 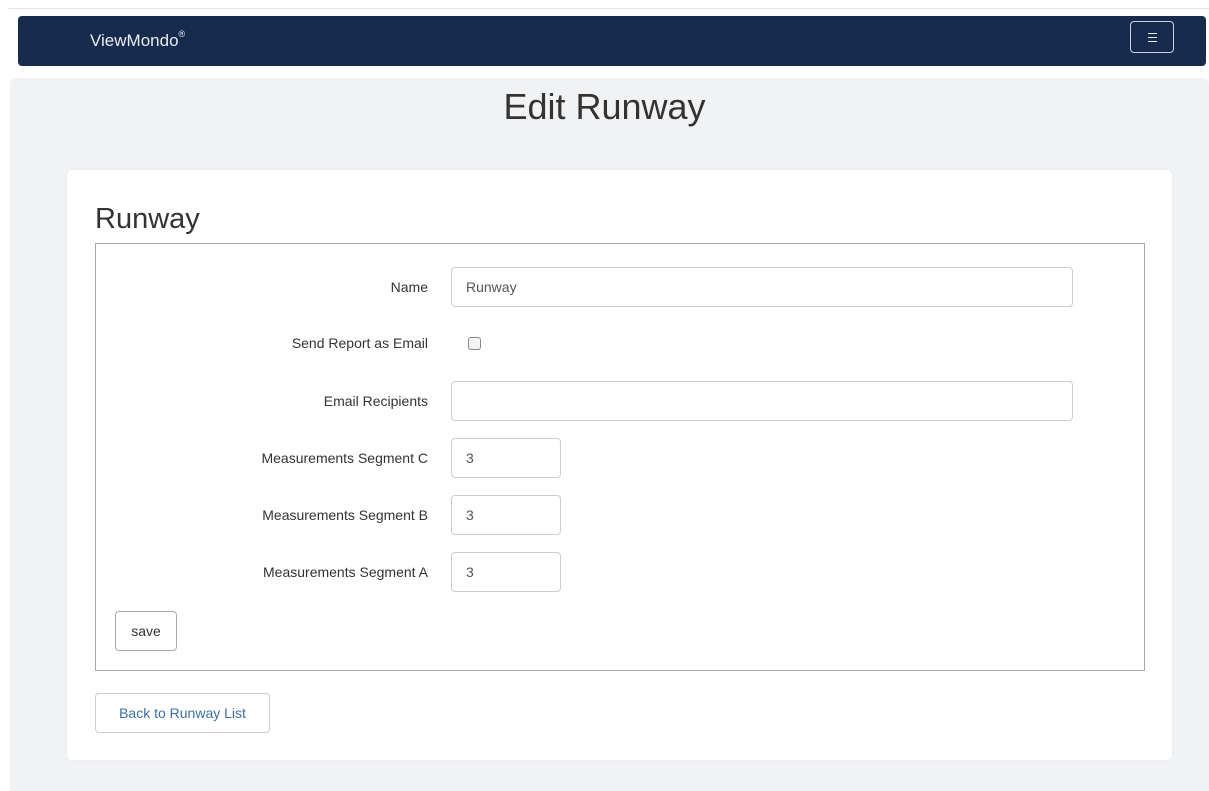 What do you see at coordinates (182, 34) in the screenshot?
I see `registered-mark: ®` at bounding box center [182, 34].